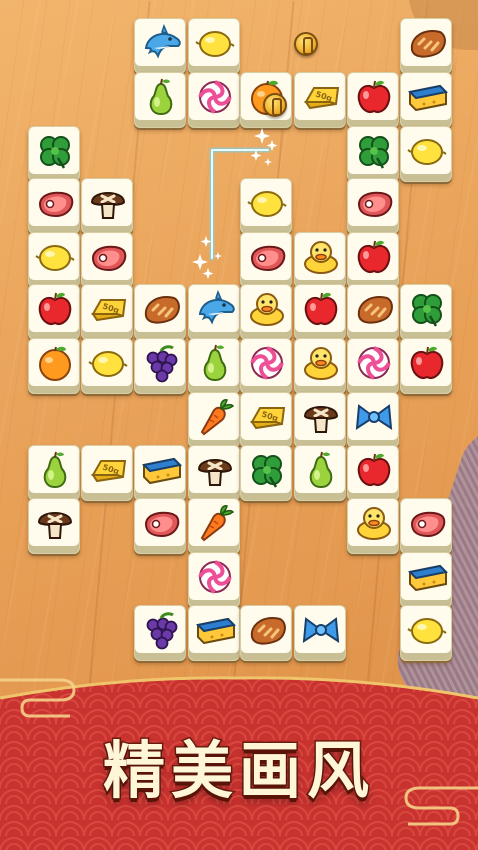 The image size is (478, 850). What do you see at coordinates (54, 366) in the screenshot?
I see `tile-orange` at bounding box center [54, 366].